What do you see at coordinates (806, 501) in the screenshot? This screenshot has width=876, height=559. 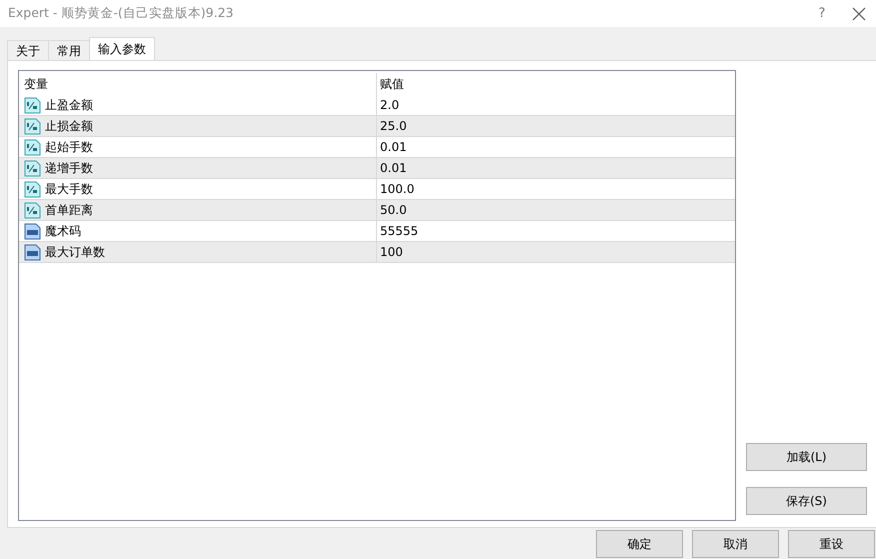 I see `side-button: 保存(S)` at bounding box center [806, 501].